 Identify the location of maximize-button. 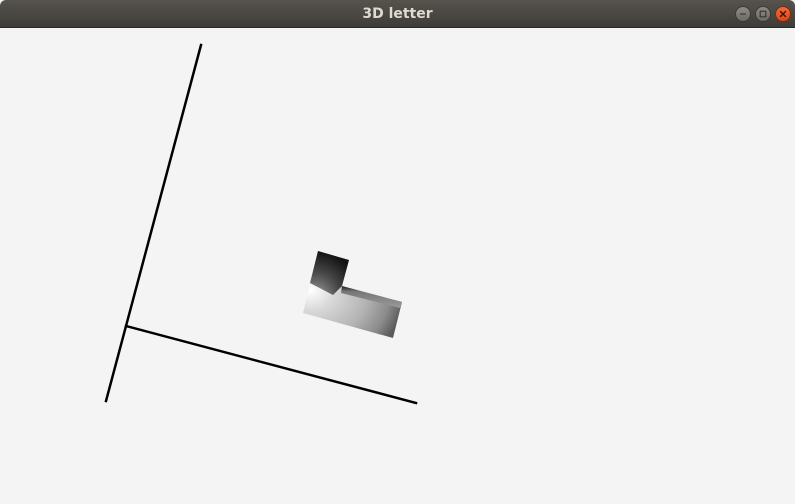
(763, 14).